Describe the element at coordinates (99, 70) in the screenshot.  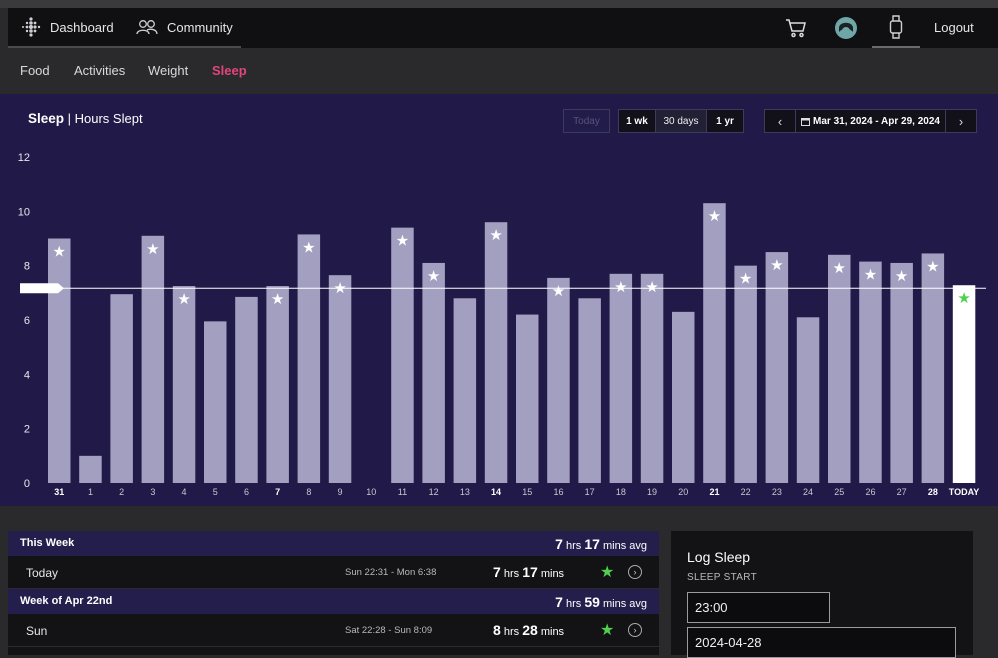
I see `tab-activities: Activities` at that location.